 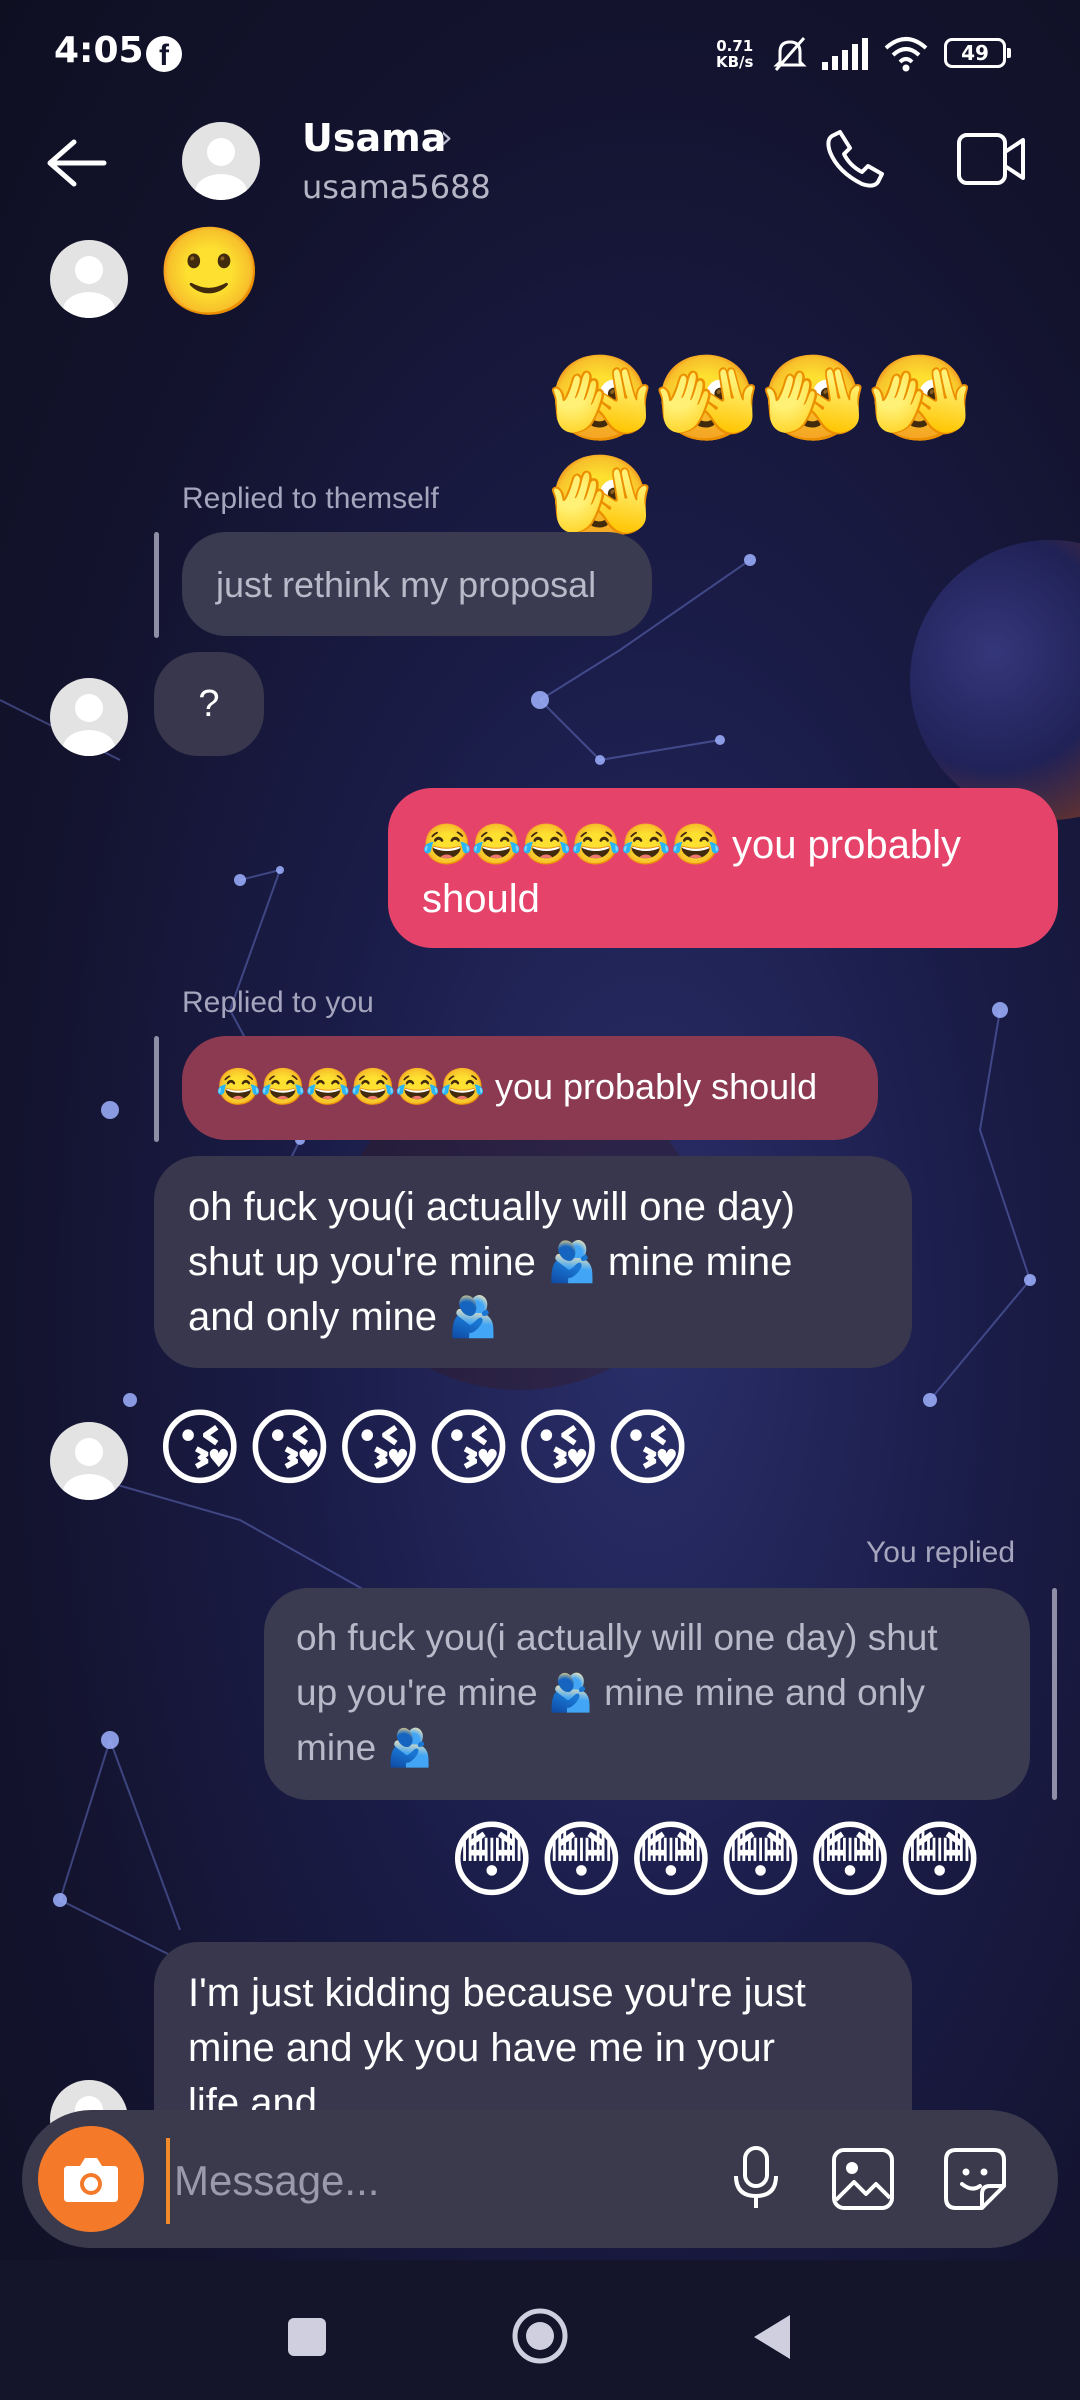 I want to click on status-time: 4:05, so click(x=99, y=50).